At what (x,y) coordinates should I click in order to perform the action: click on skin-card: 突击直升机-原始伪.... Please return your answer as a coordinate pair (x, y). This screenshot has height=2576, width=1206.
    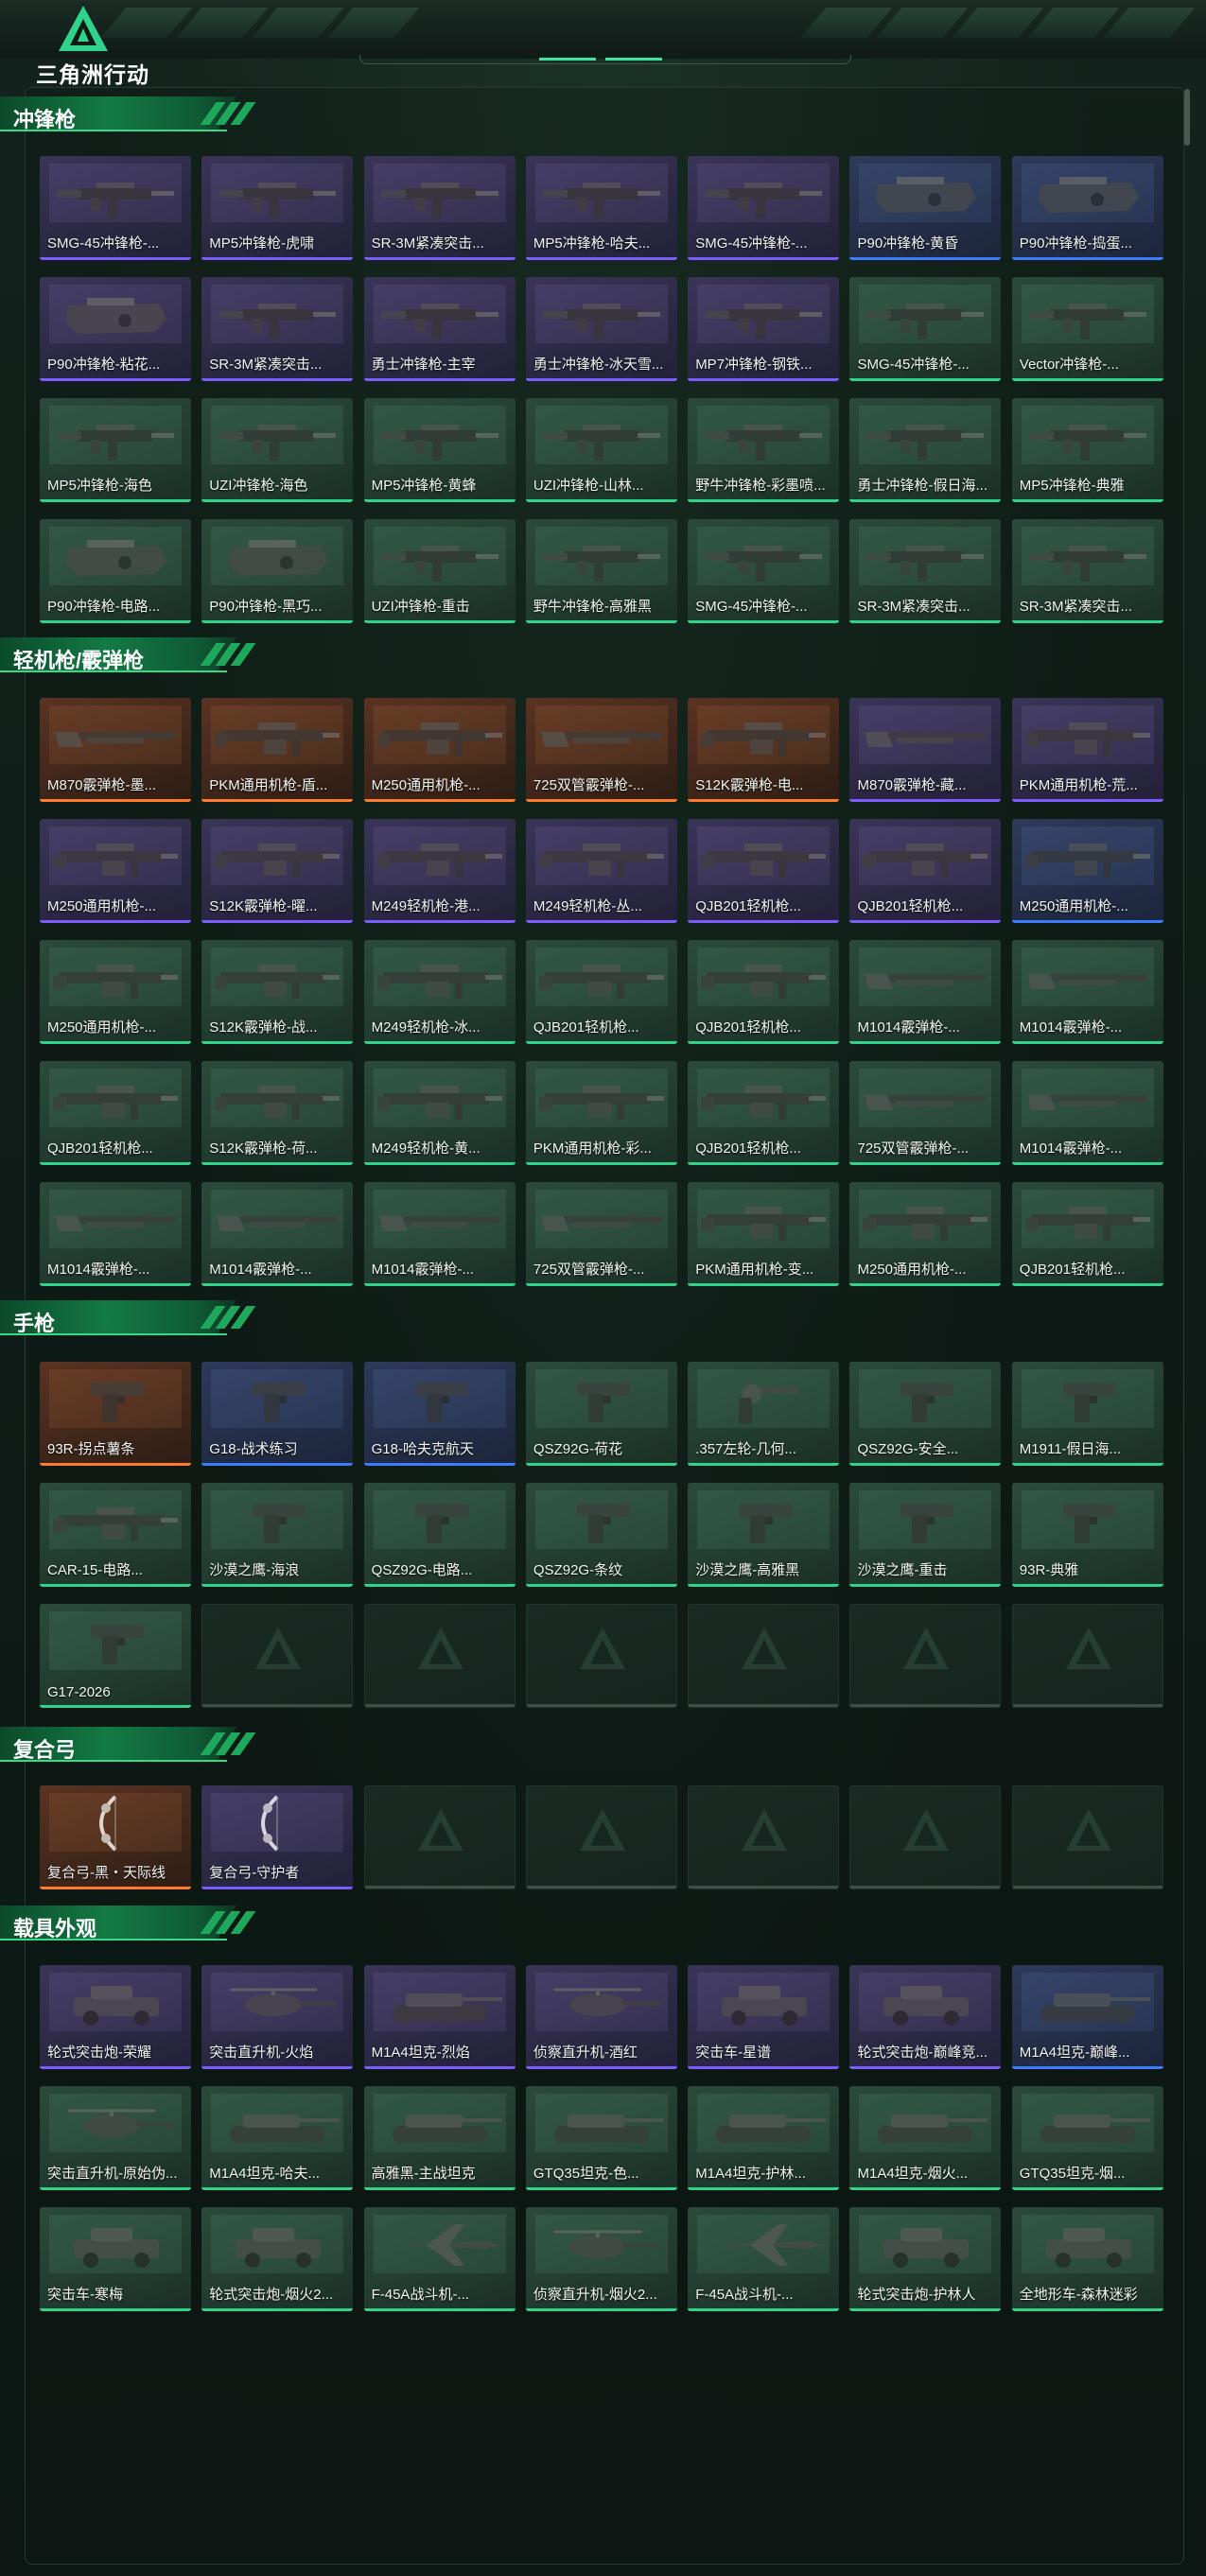
    Looking at the image, I should click on (115, 2138).